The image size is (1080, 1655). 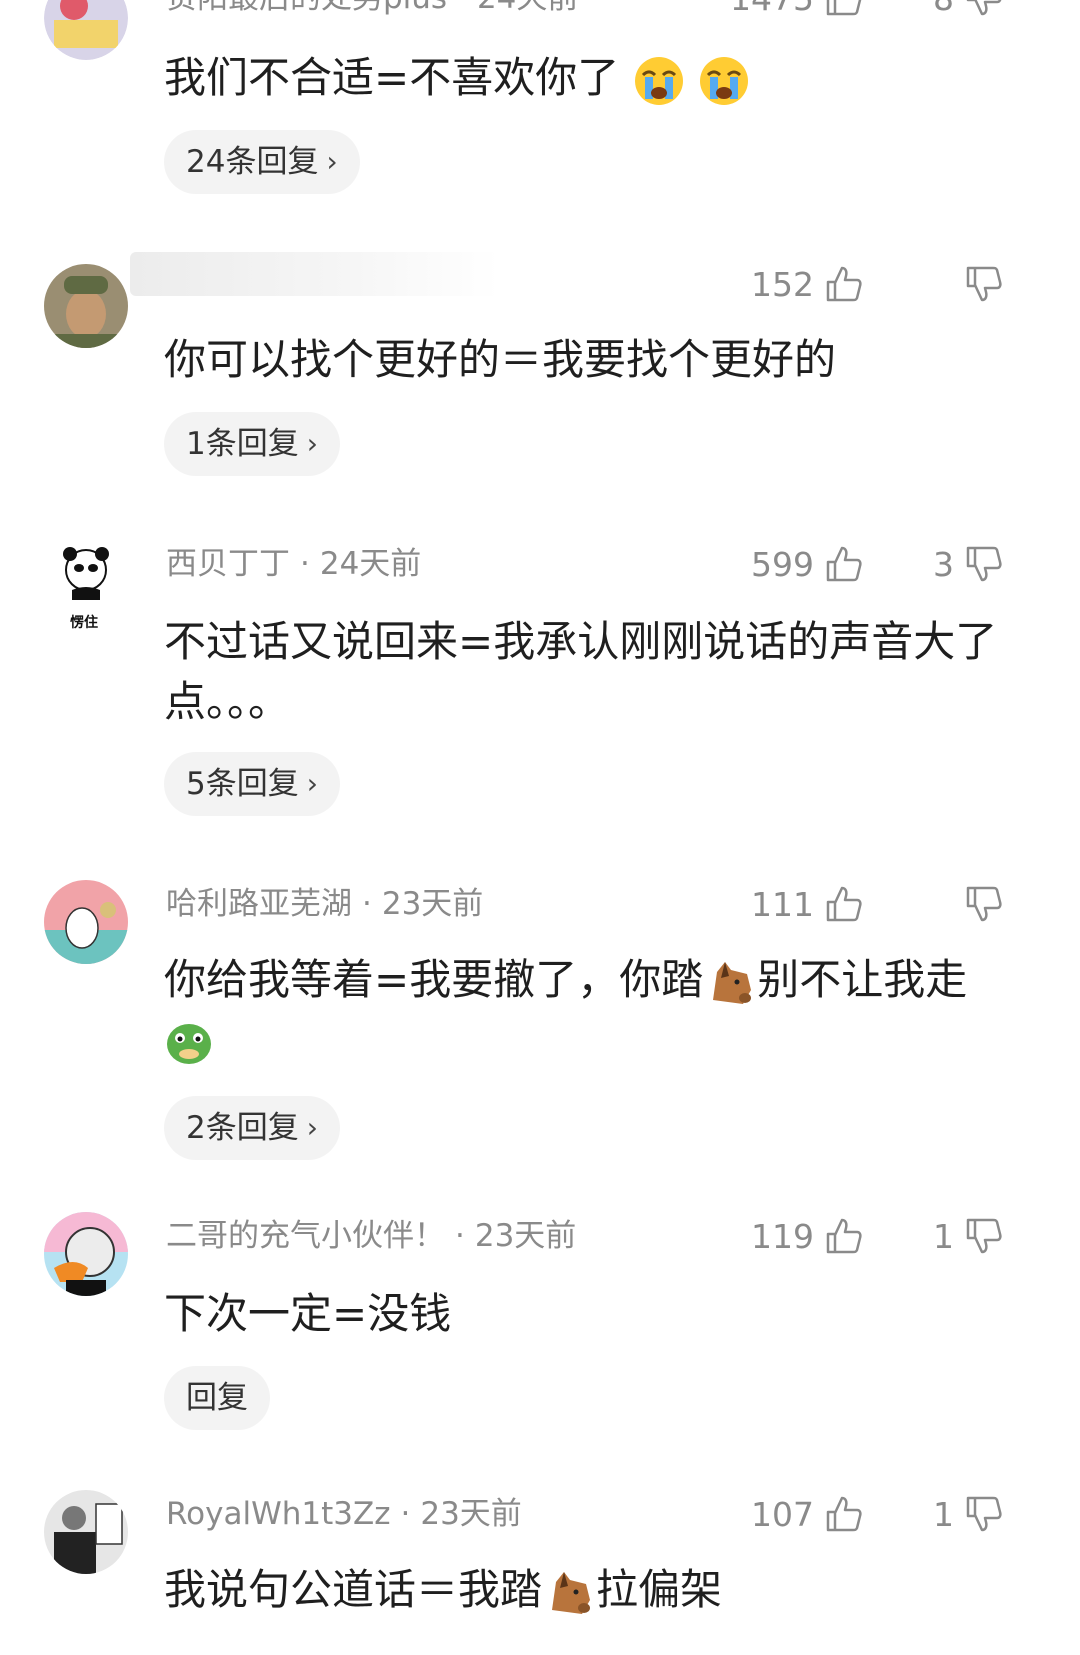 What do you see at coordinates (604, 1010) in the screenshot?
I see `comment-text: 你给我等着=我要撤了，你踏 别不让我走` at bounding box center [604, 1010].